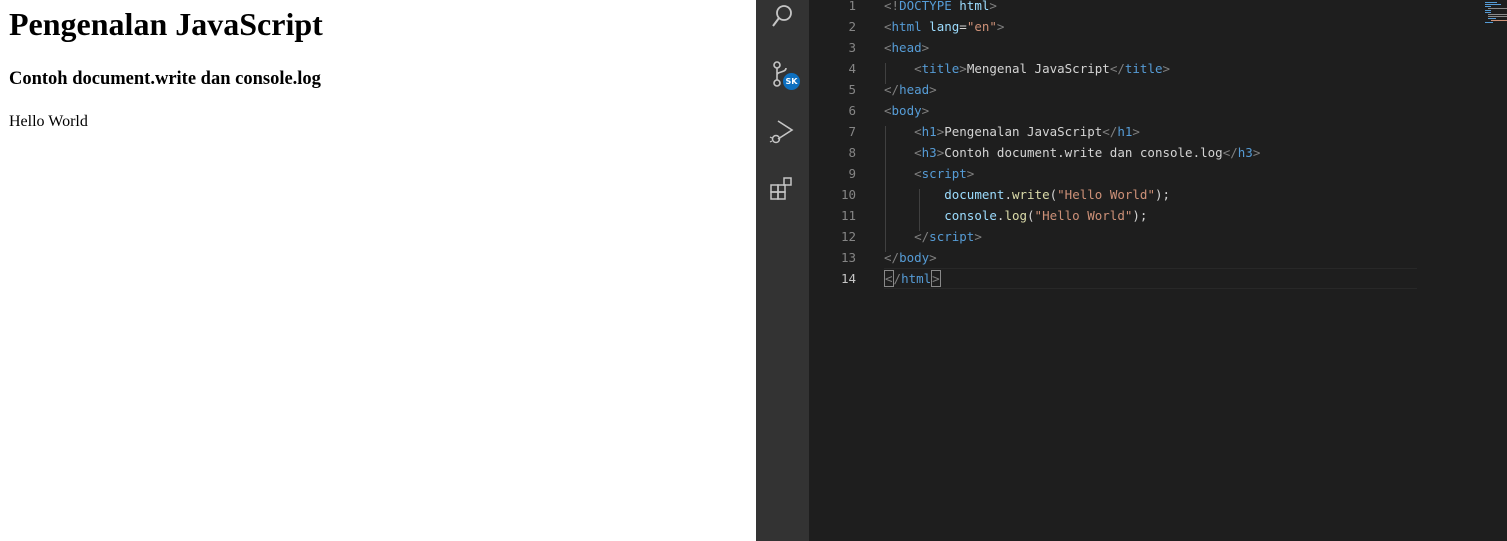  What do you see at coordinates (165, 79) in the screenshot?
I see `page-subheading: Contoh document.write dan console.log` at bounding box center [165, 79].